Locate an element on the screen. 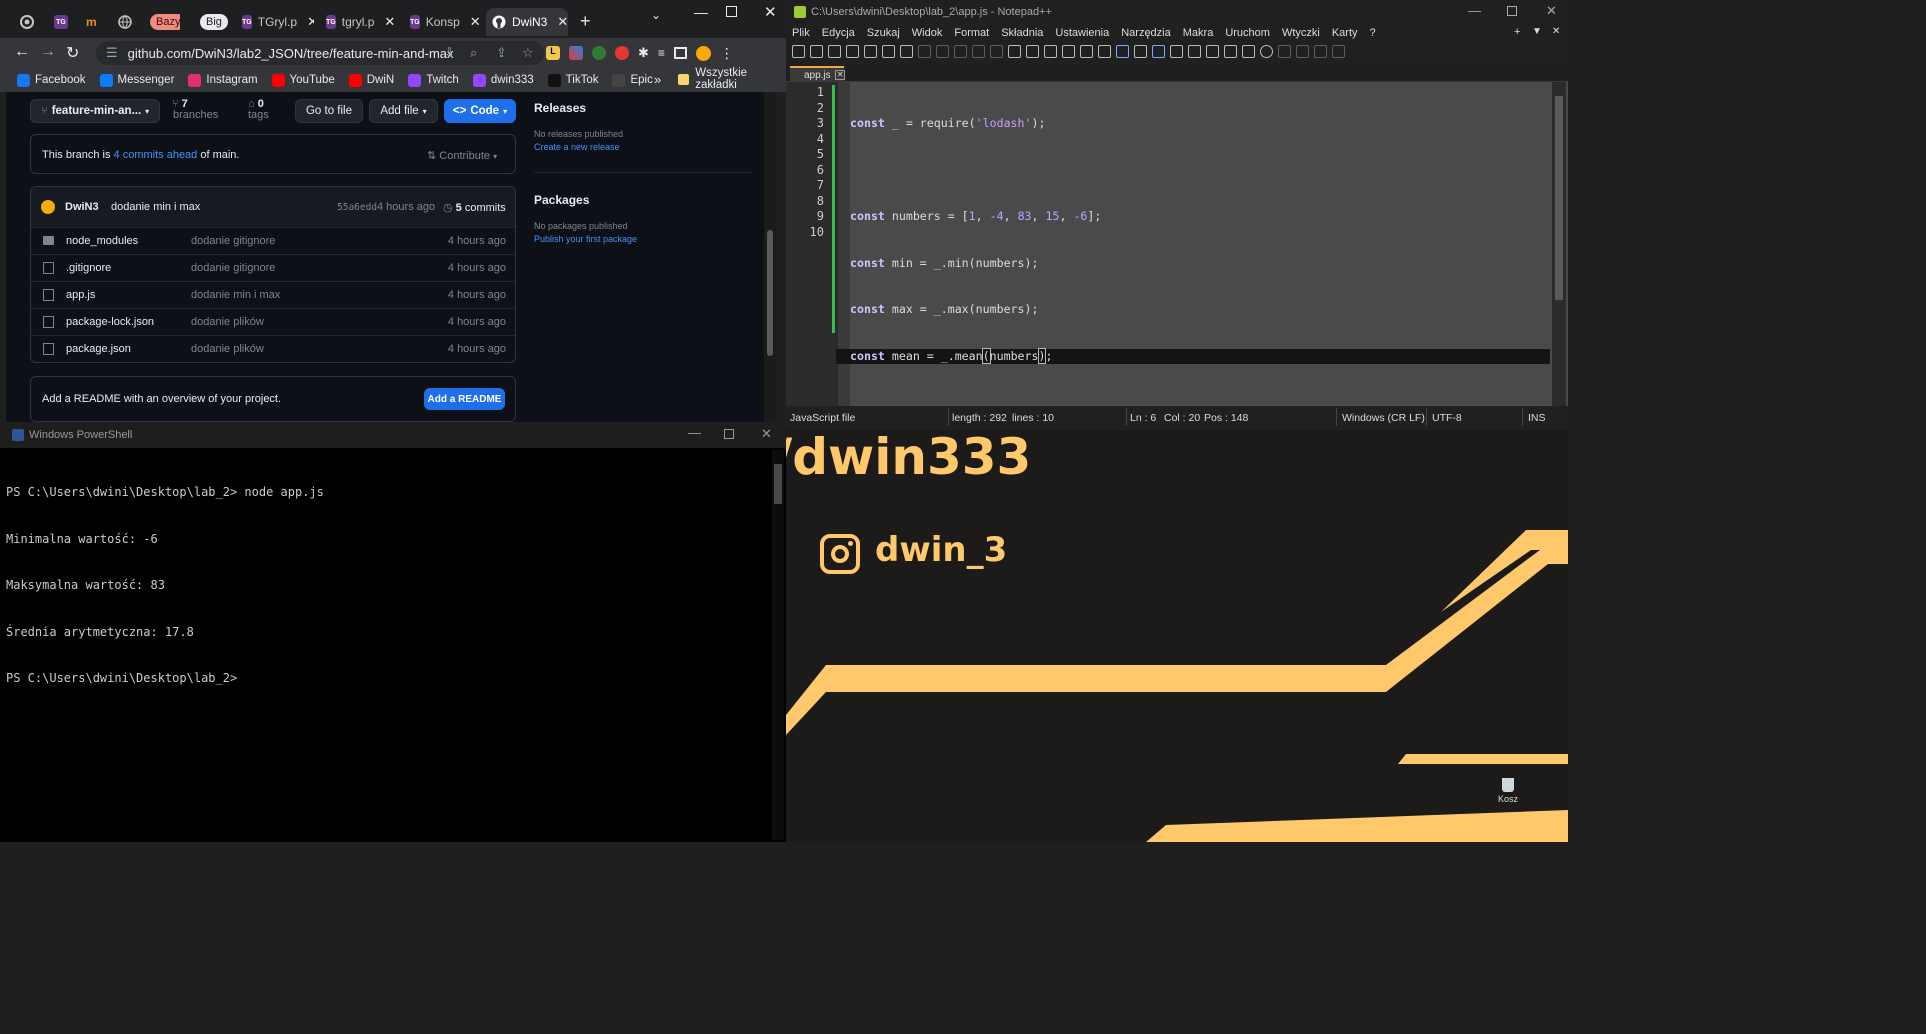  print-icon is located at coordinates (906, 51).